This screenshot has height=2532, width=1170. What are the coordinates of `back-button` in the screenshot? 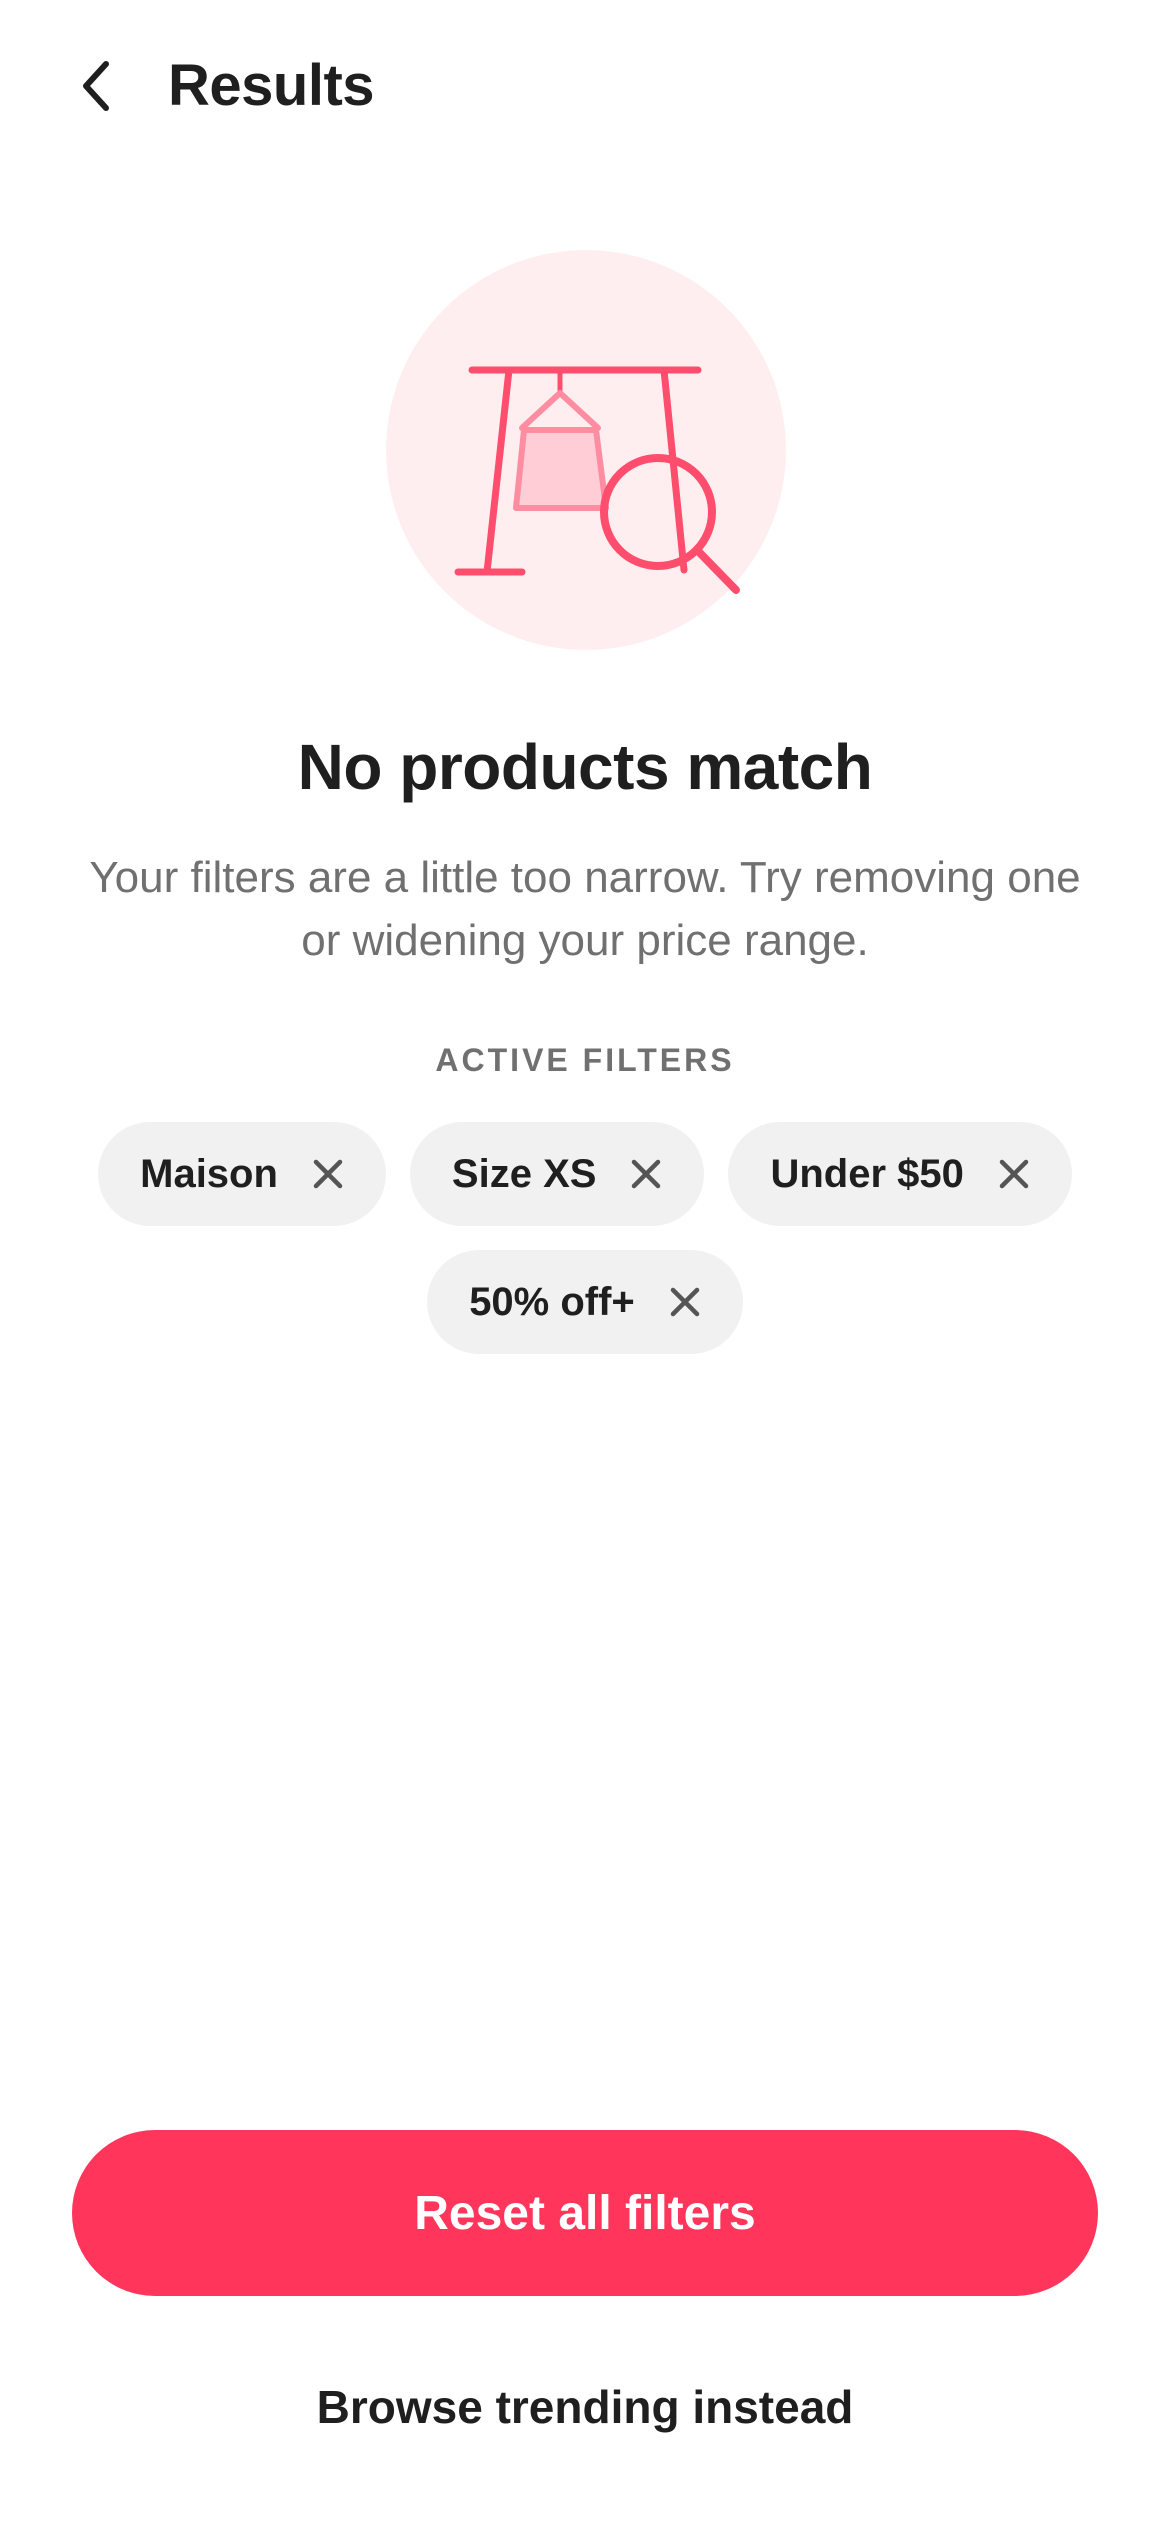 It's located at (98, 86).